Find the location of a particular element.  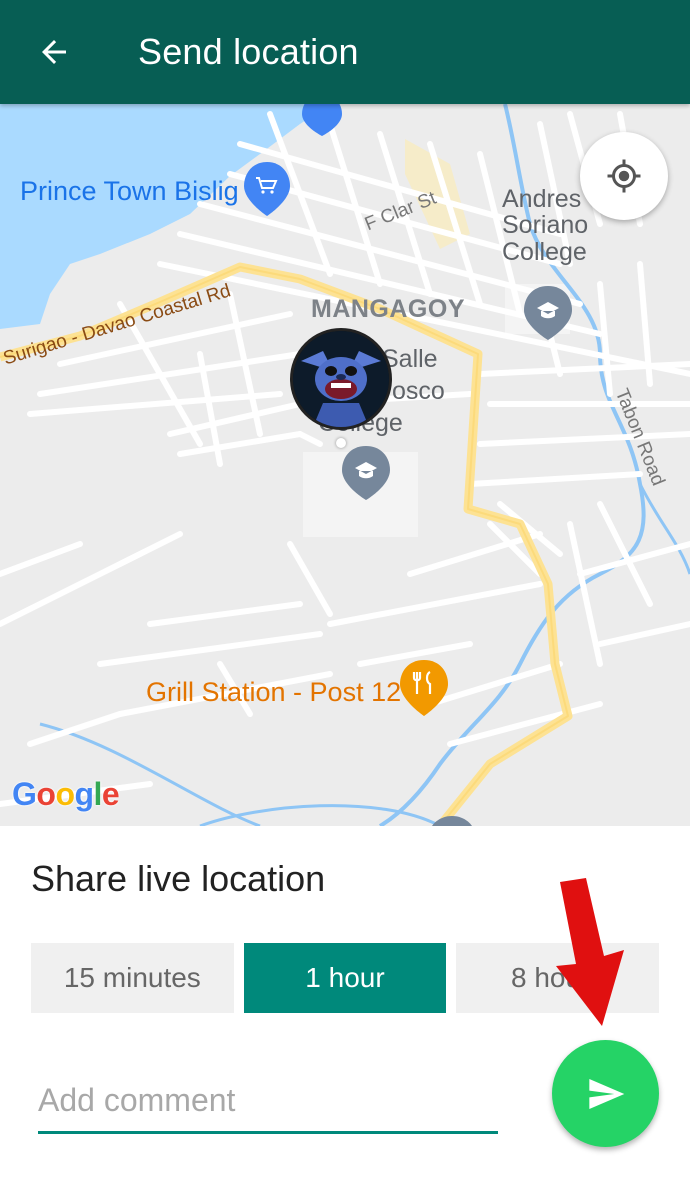

poi-label-andres-soriano: Andres Soriano College is located at coordinates (545, 225).